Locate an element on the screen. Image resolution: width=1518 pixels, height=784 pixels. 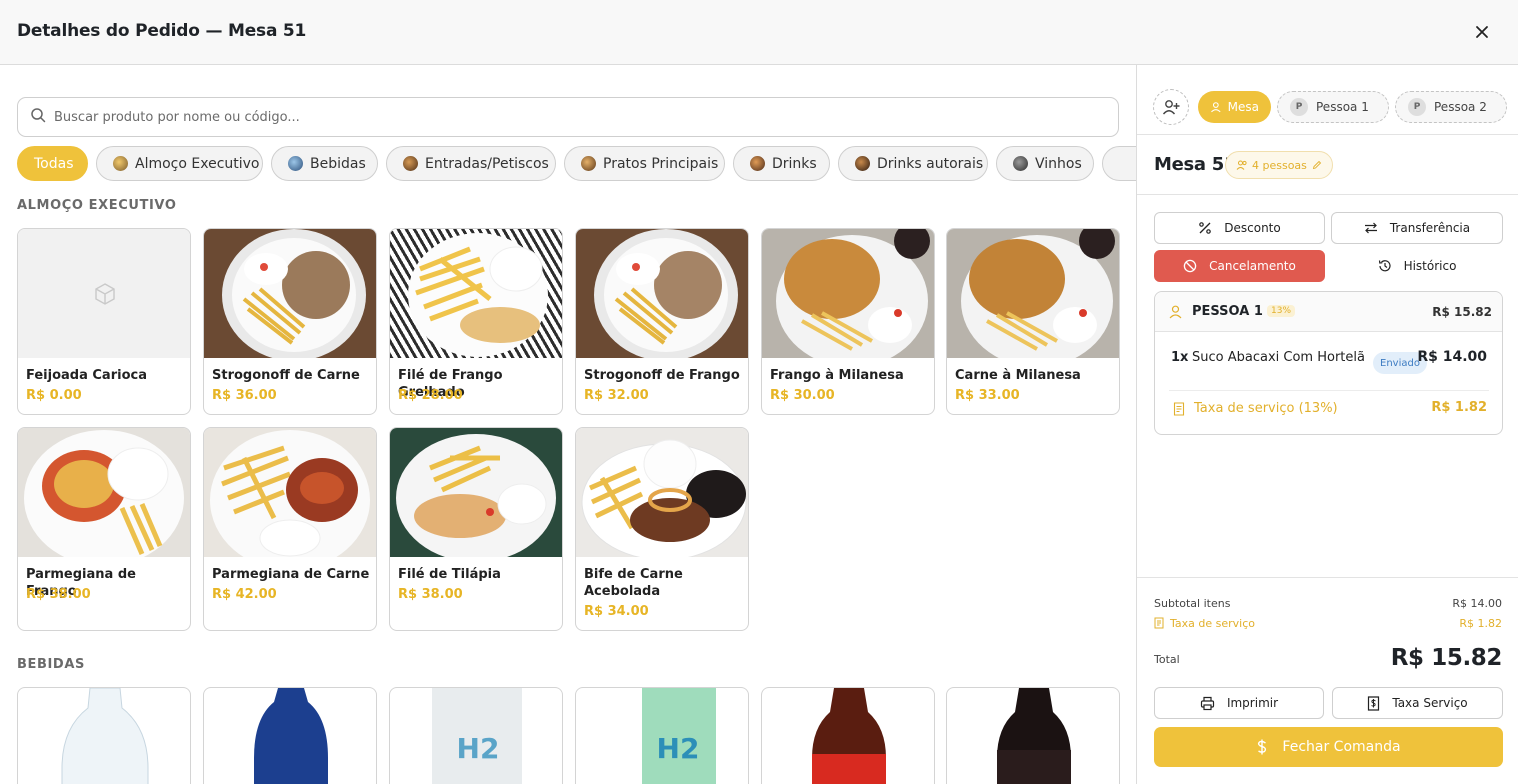
product-card: Frango à Milanesa R$ 30.00 is located at coordinates (848, 321).